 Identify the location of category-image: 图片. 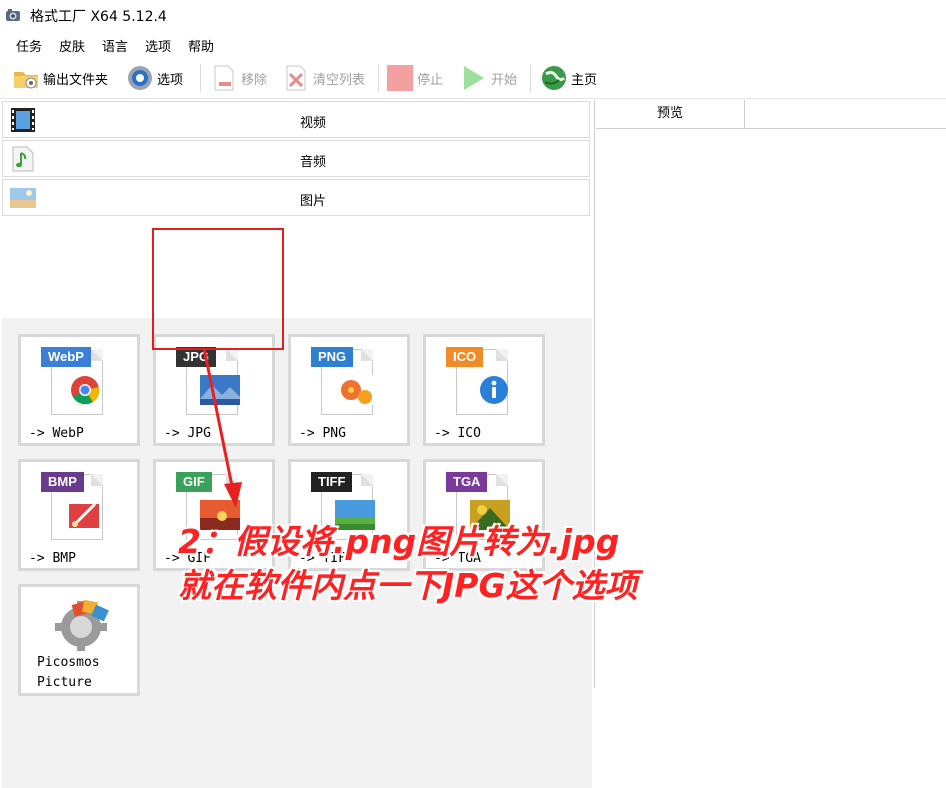
(296, 197).